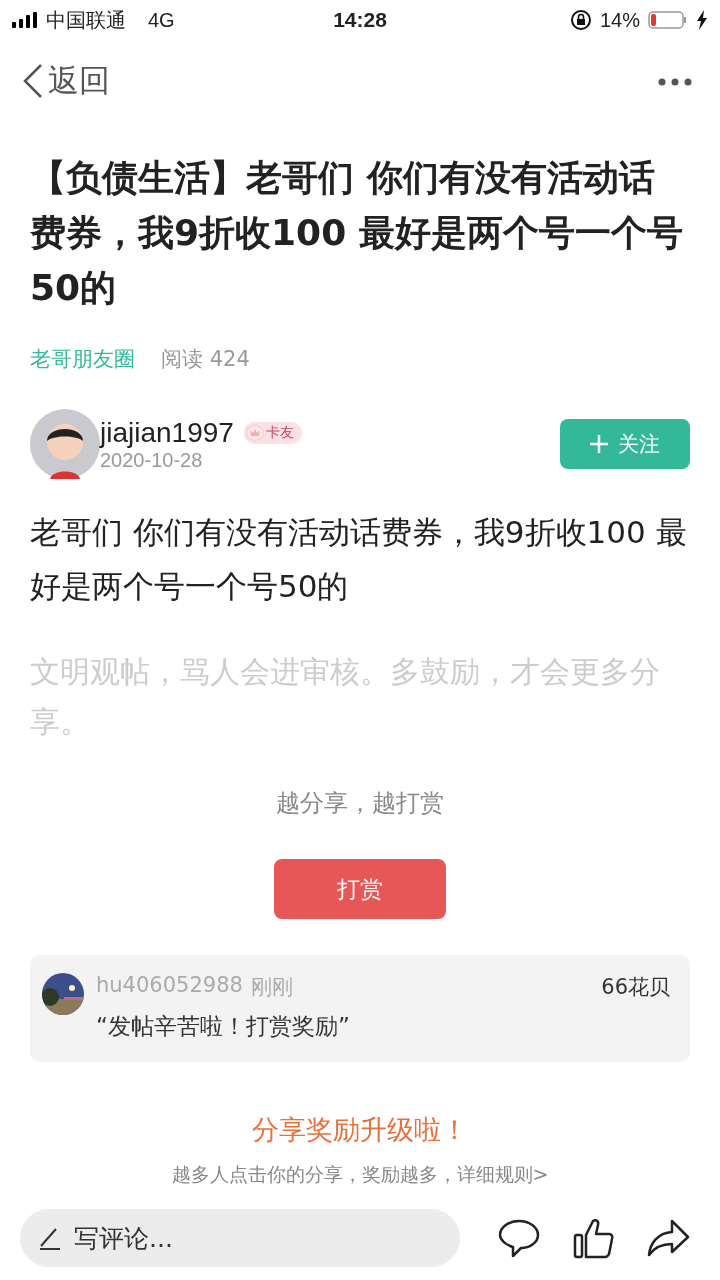 The width and height of the screenshot is (720, 1280). Describe the element at coordinates (635, 987) in the screenshot. I see `record-amount: 66花贝` at that location.